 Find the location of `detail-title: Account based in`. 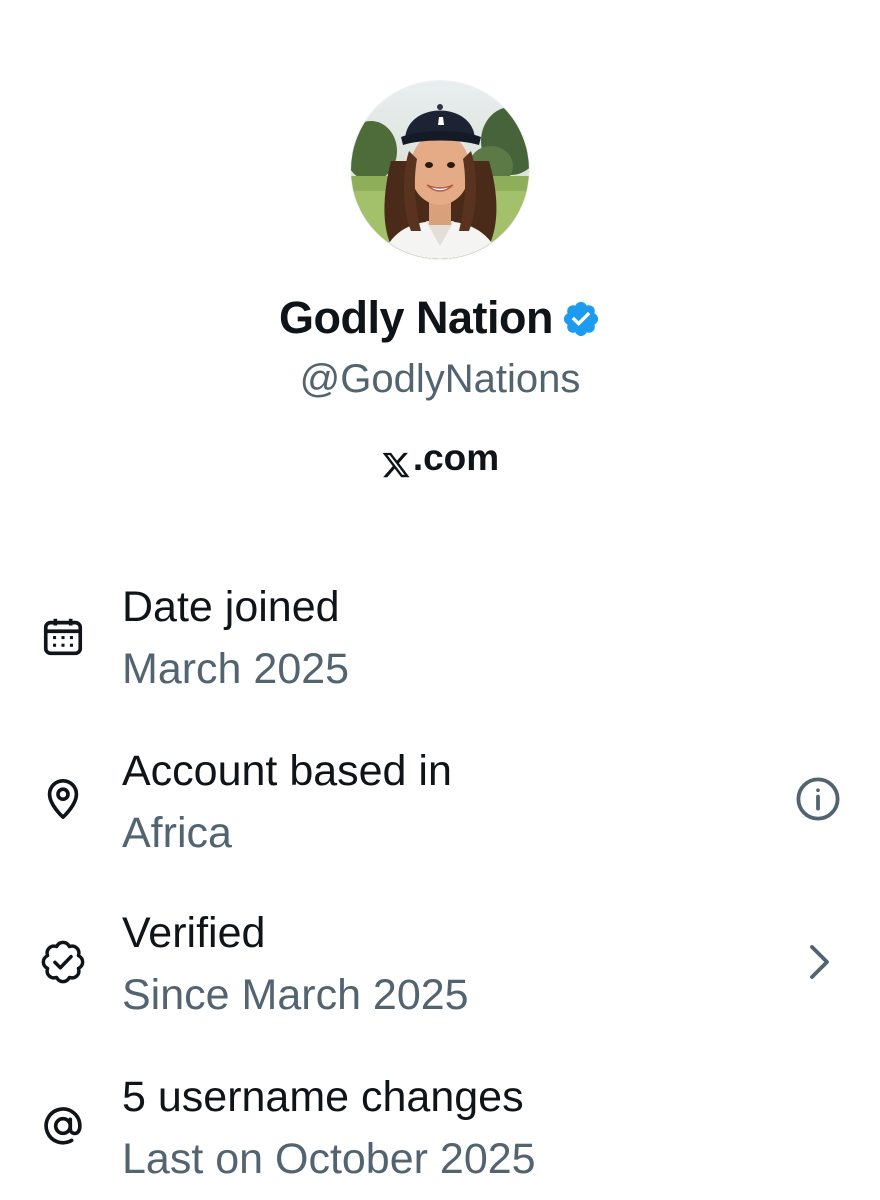

detail-title: Account based in is located at coordinates (287, 771).